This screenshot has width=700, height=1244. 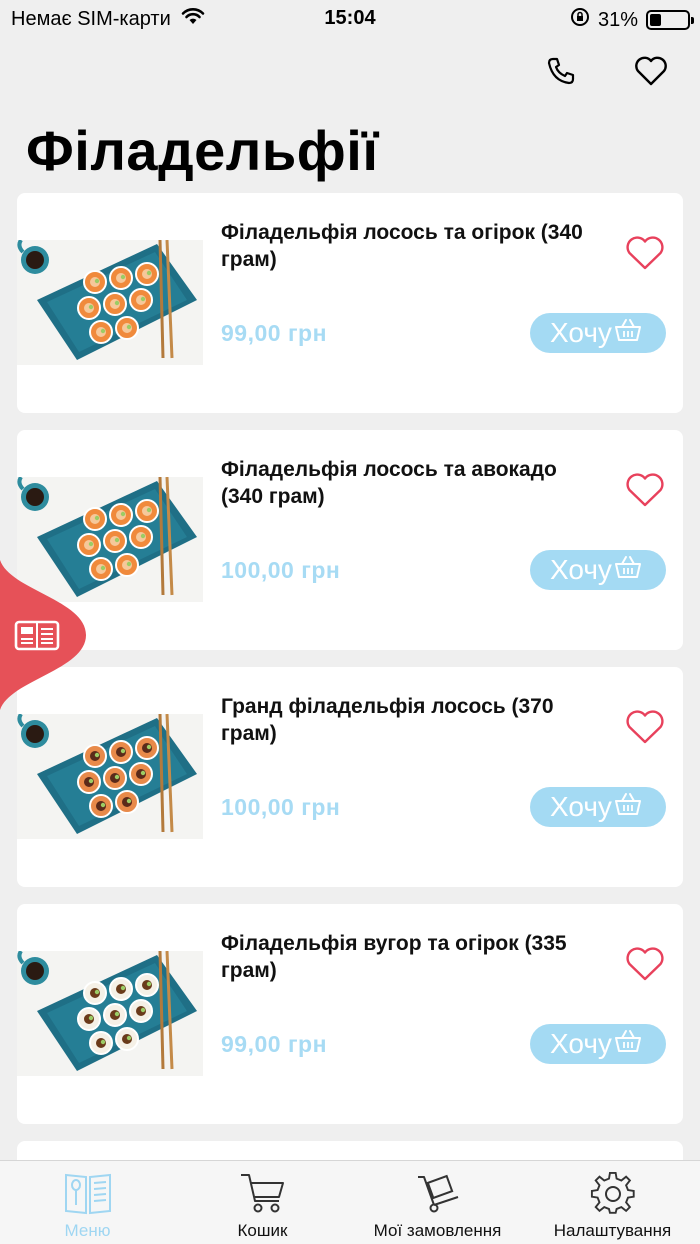 What do you see at coordinates (437, 1230) in the screenshot?
I see `tab-orders-label: Мої замовлення` at bounding box center [437, 1230].